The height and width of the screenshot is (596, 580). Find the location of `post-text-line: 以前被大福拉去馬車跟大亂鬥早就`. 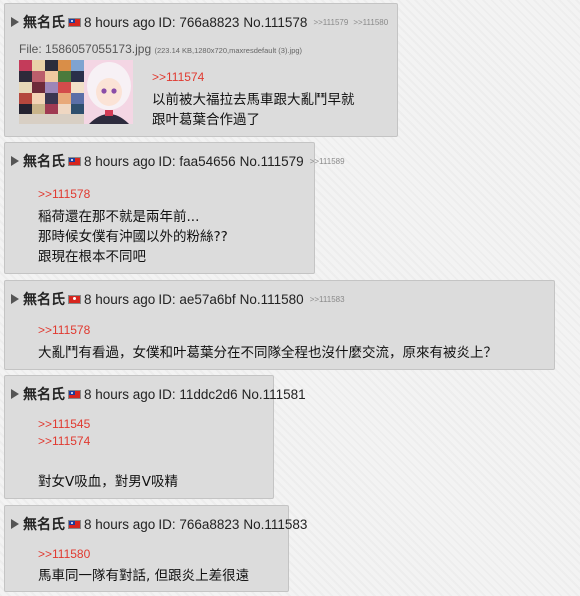

post-text-line: 以前被大福拉去馬車跟大亂鬥早就 is located at coordinates (253, 100).